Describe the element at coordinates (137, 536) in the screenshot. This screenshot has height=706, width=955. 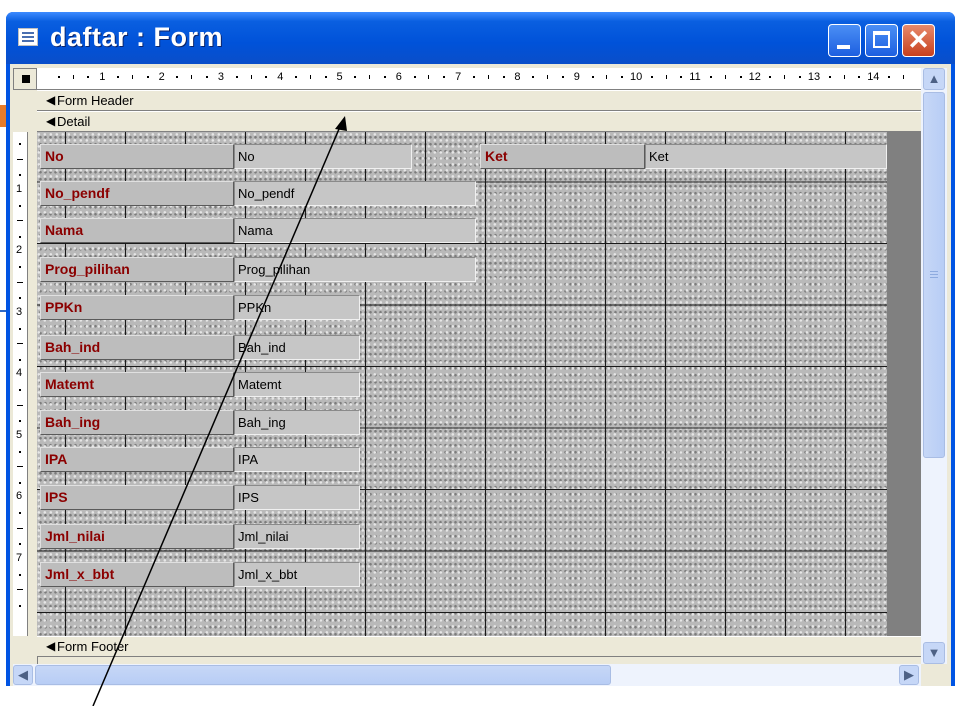
I see `label-jml-nilai: Jml_nilai` at that location.